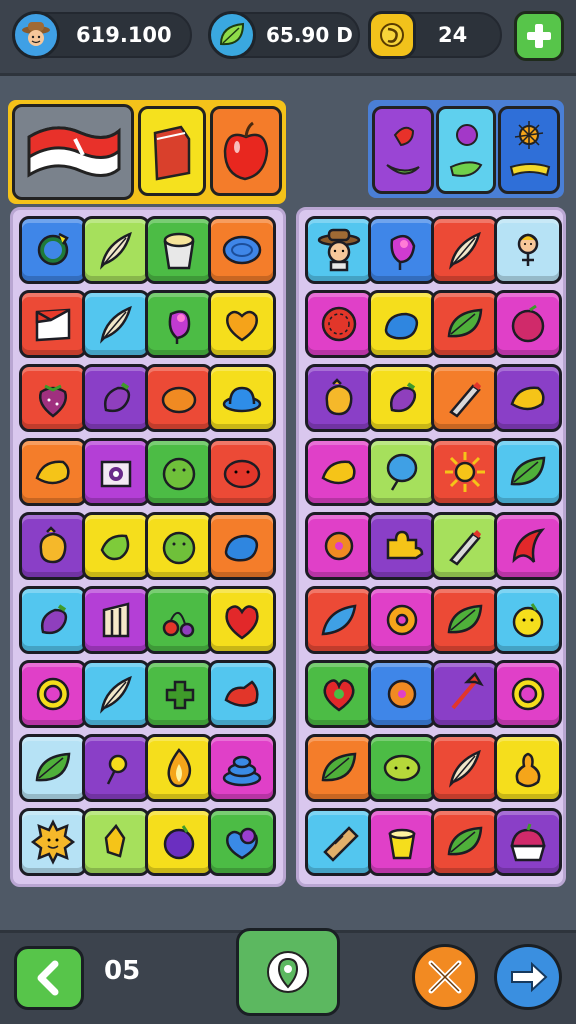 This screenshot has height=1024, width=576. I want to click on heart-red-icon, so click(242, 622).